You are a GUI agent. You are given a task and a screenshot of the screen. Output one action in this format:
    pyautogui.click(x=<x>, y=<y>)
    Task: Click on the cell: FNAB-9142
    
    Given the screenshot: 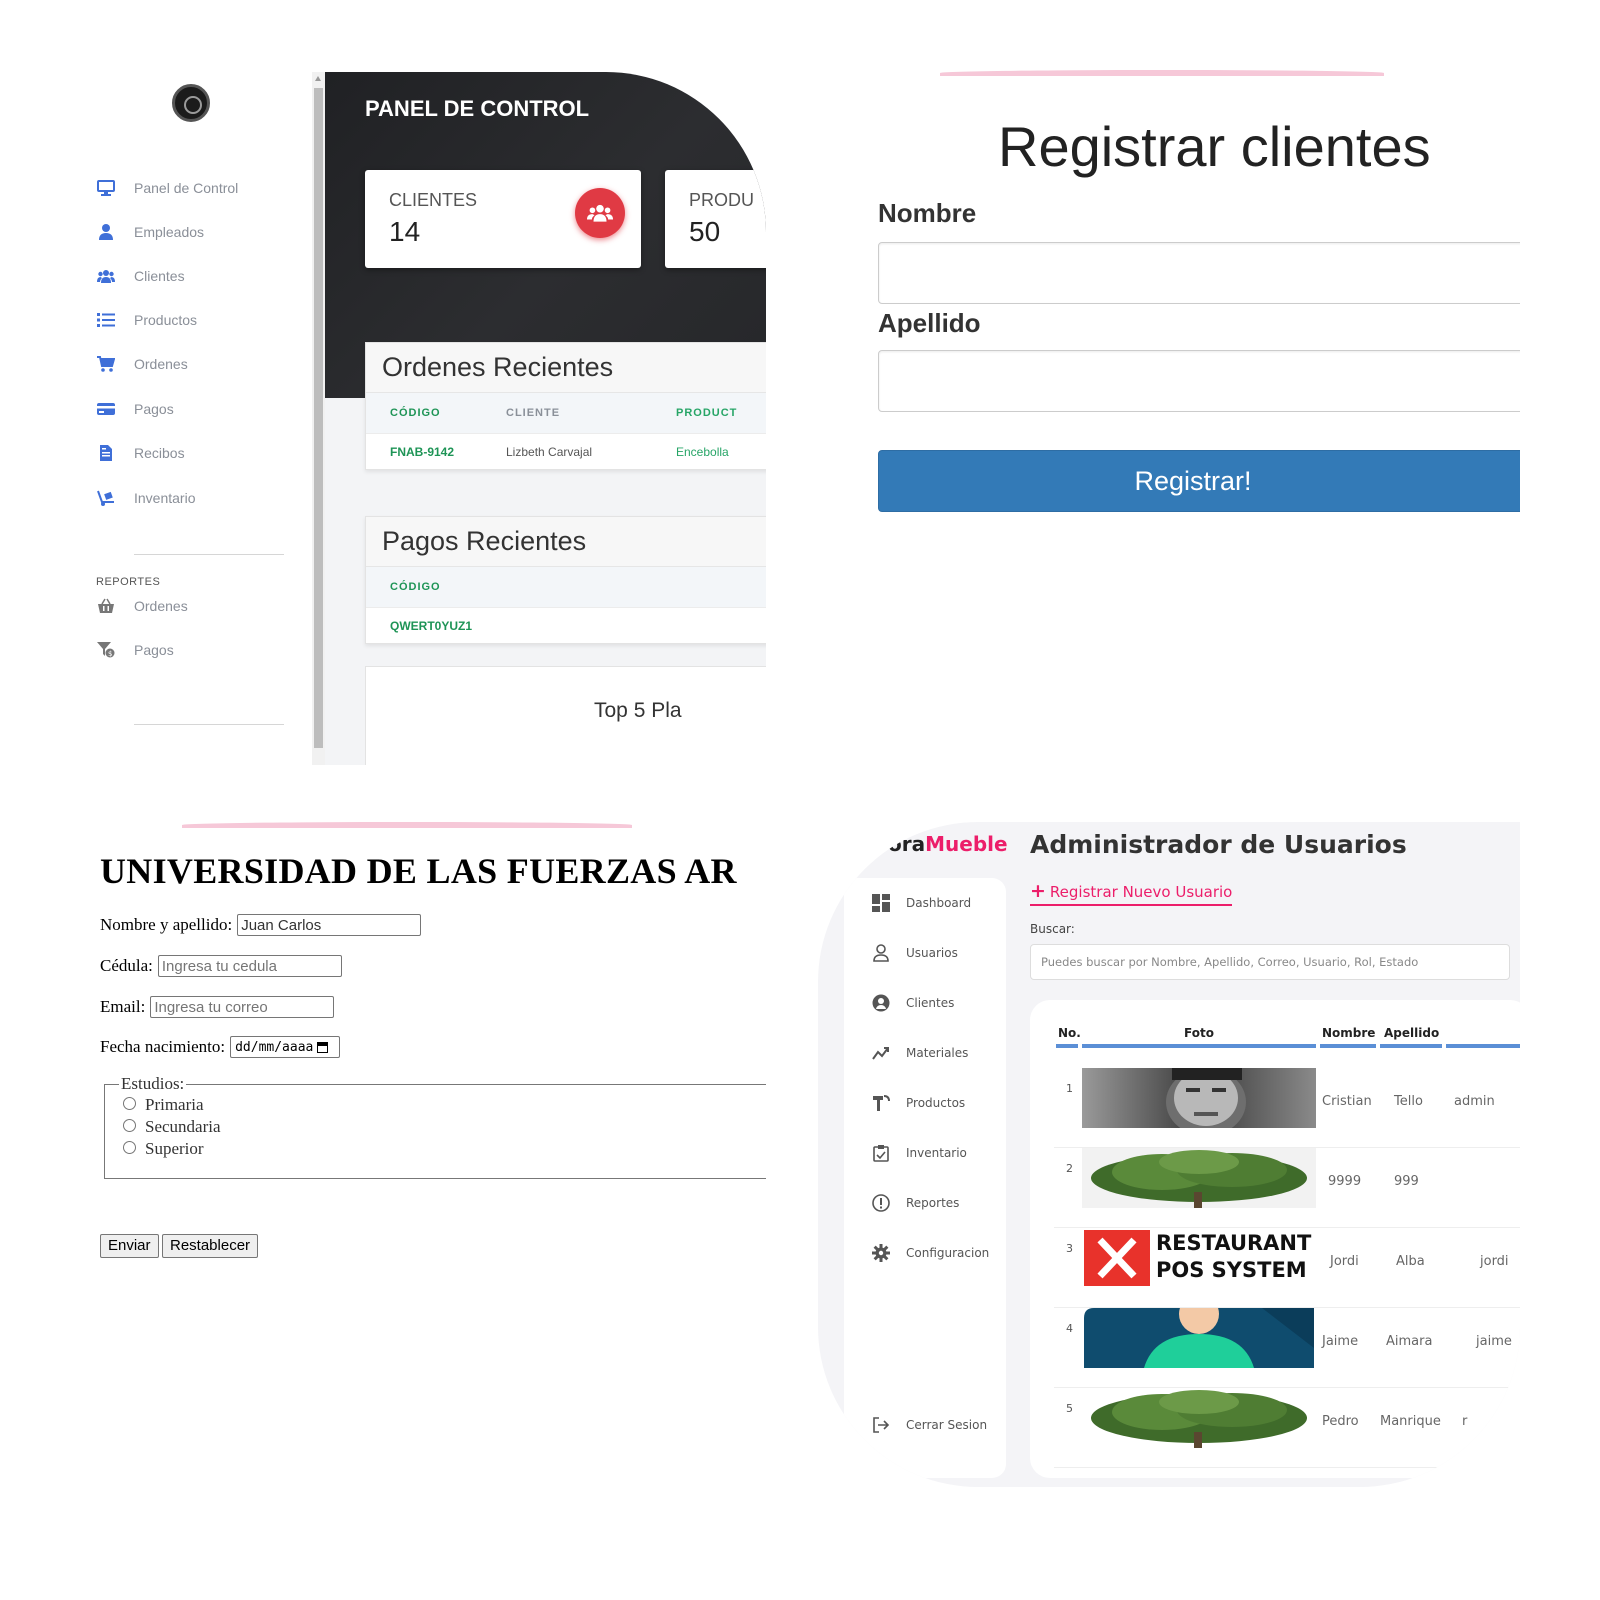 What is the action you would take?
    pyautogui.click(x=422, y=451)
    